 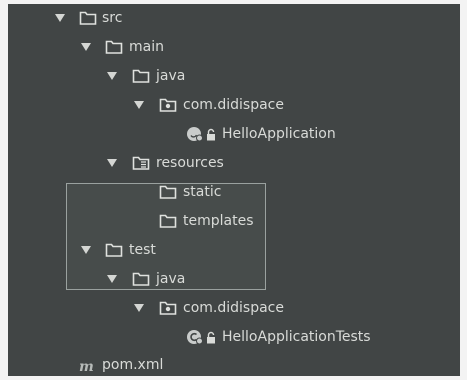 What do you see at coordinates (195, 134) in the screenshot?
I see `spring-class-icon` at bounding box center [195, 134].